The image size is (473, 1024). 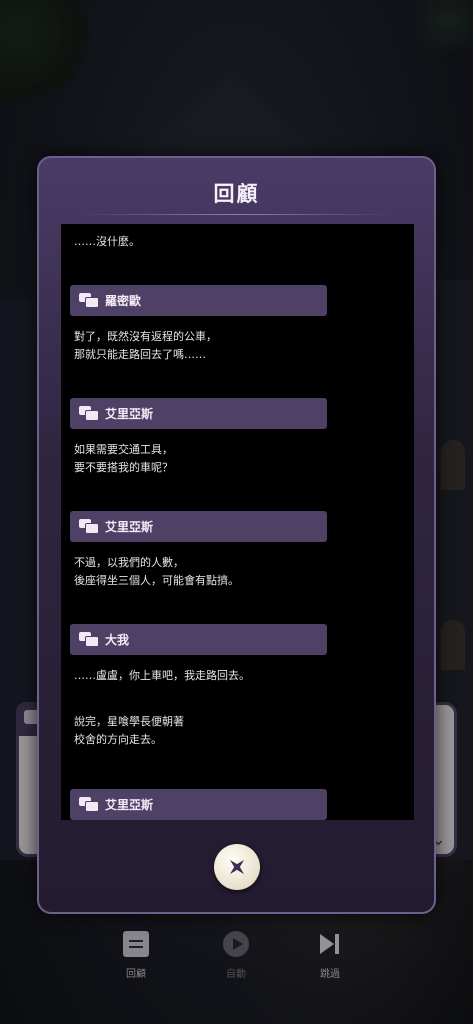 I want to click on dialogue-line: ……沒什麼。, so click(x=107, y=241).